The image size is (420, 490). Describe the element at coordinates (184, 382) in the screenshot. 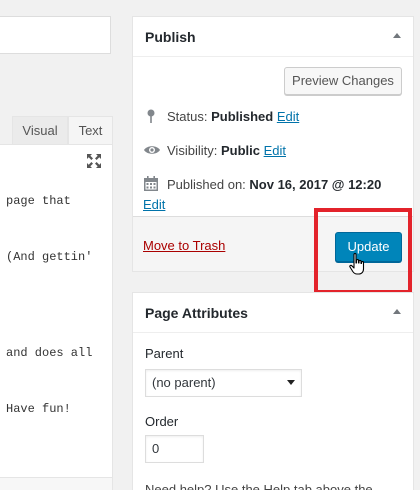

I see `parent-select-value: (no parent)` at that location.